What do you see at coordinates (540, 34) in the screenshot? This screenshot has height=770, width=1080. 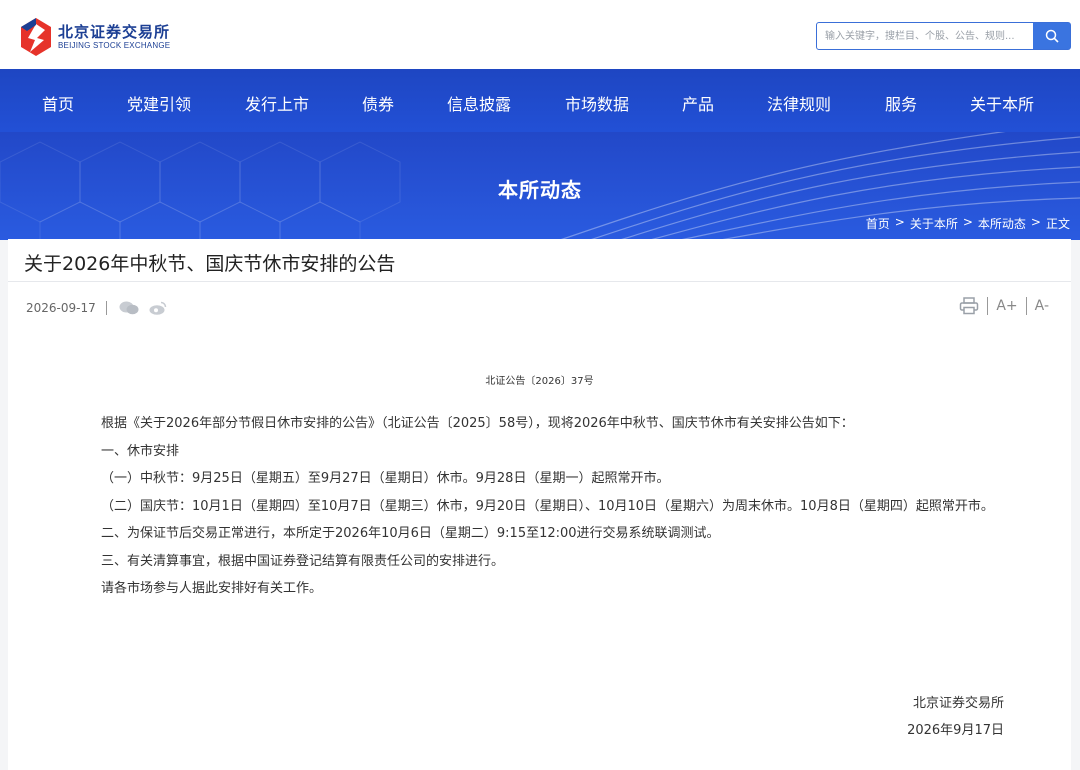 I see `site-header: 北京证券交易所 BEIJING STOCK EXCHANGE` at bounding box center [540, 34].